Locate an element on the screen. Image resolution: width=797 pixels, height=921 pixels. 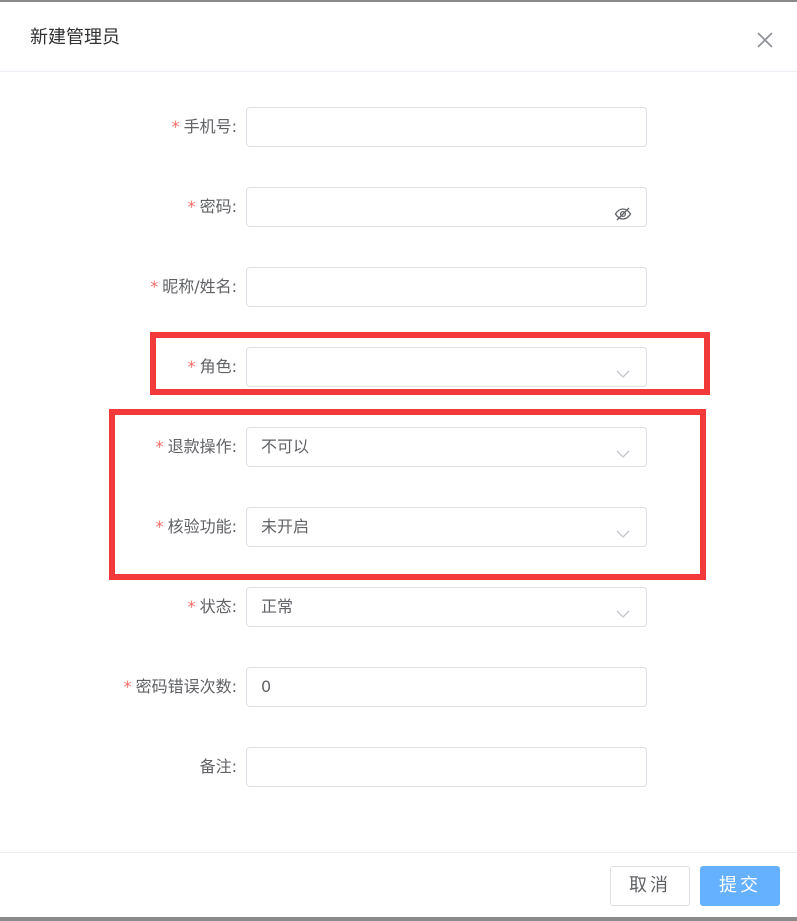
form-row-password: * 密码: is located at coordinates (398, 207).